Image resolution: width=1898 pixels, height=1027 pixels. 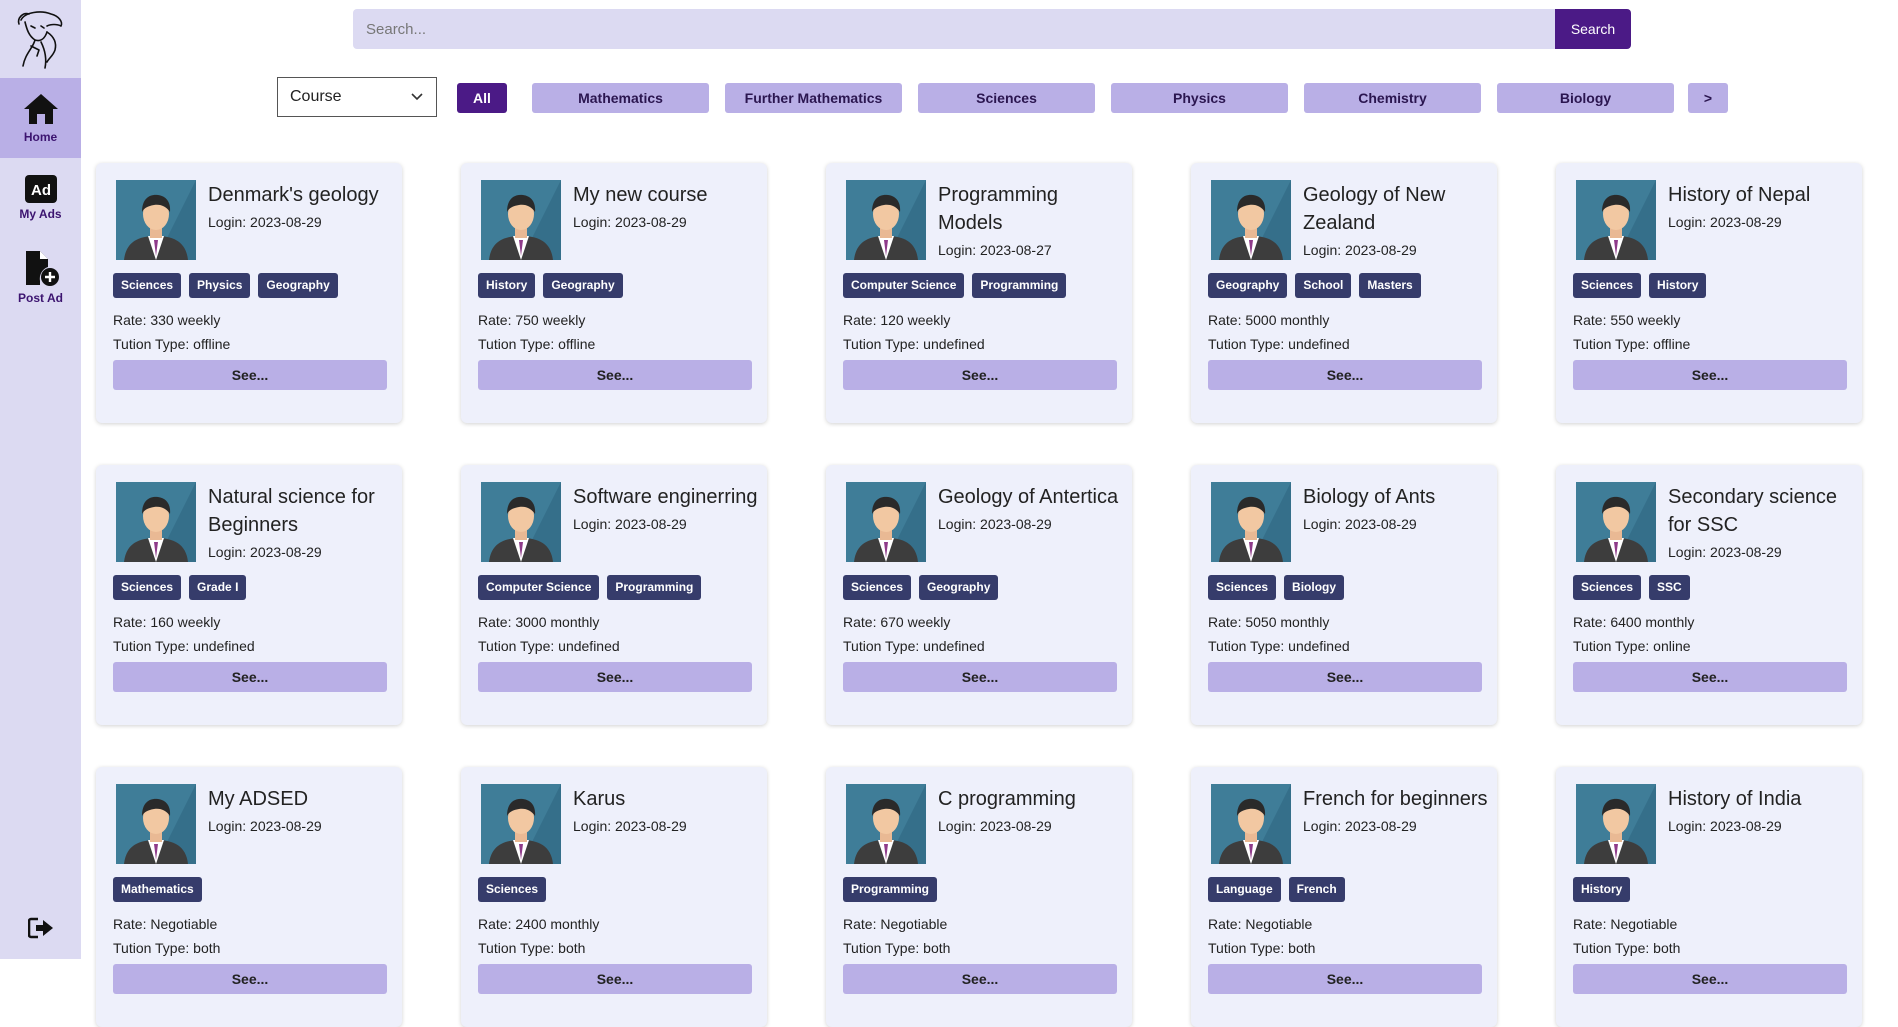 What do you see at coordinates (218, 587) in the screenshot?
I see `subject-tag: Grade I` at bounding box center [218, 587].